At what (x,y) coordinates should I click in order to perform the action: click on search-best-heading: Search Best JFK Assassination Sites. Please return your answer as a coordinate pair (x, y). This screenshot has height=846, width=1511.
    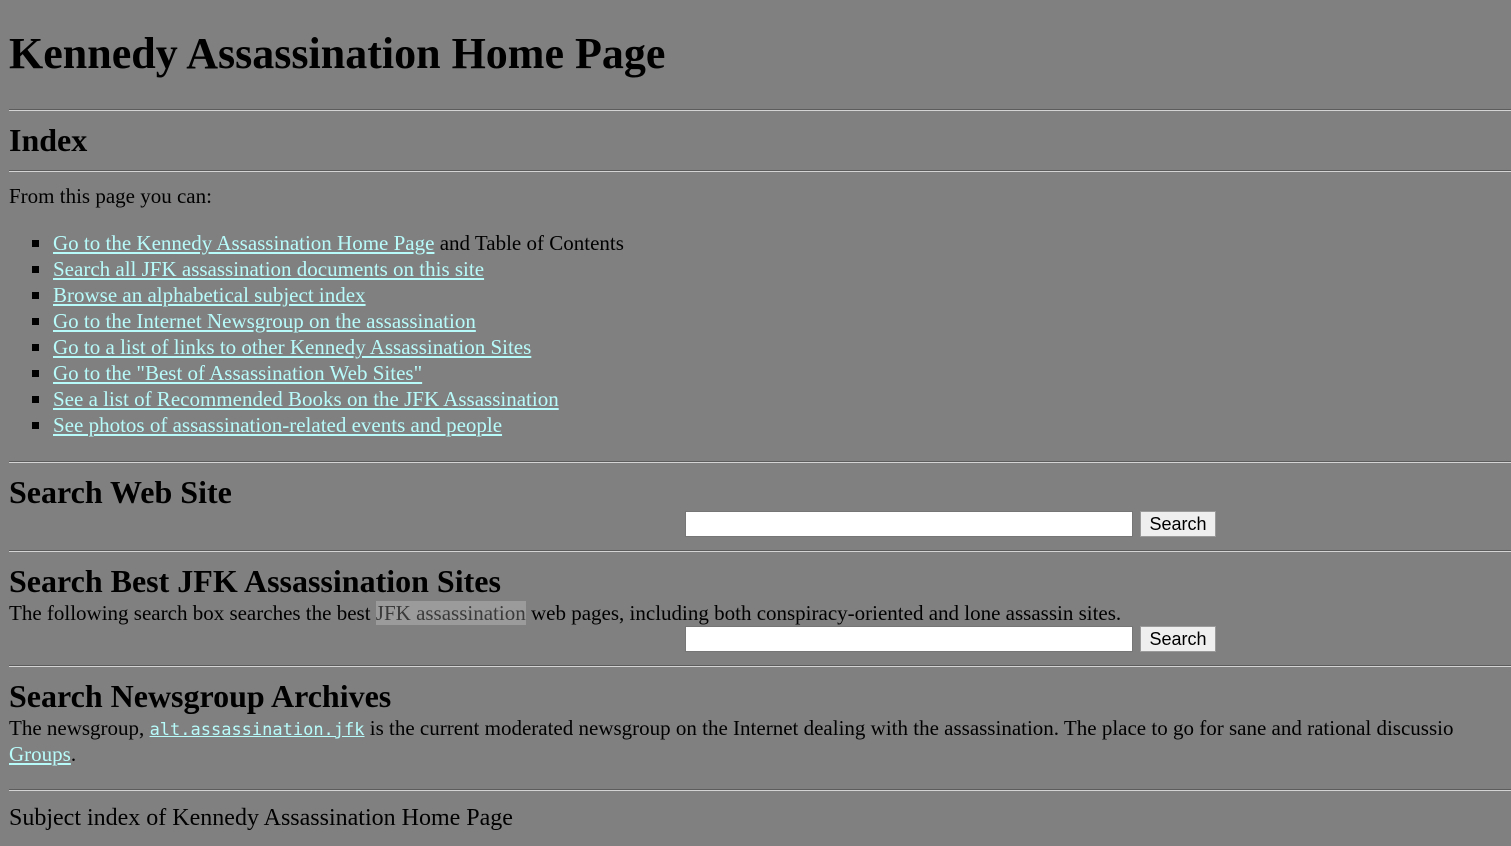
    Looking at the image, I should click on (255, 581).